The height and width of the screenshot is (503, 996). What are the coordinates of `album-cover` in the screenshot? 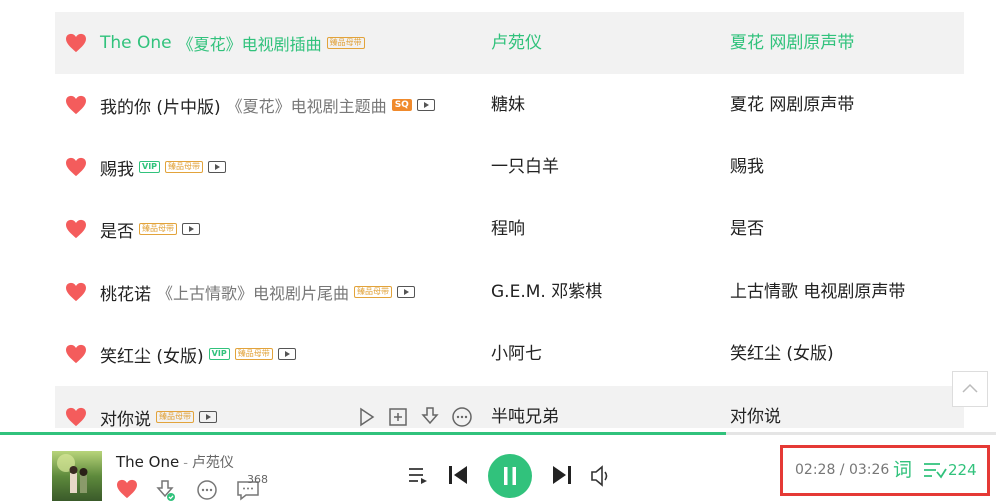 It's located at (77, 476).